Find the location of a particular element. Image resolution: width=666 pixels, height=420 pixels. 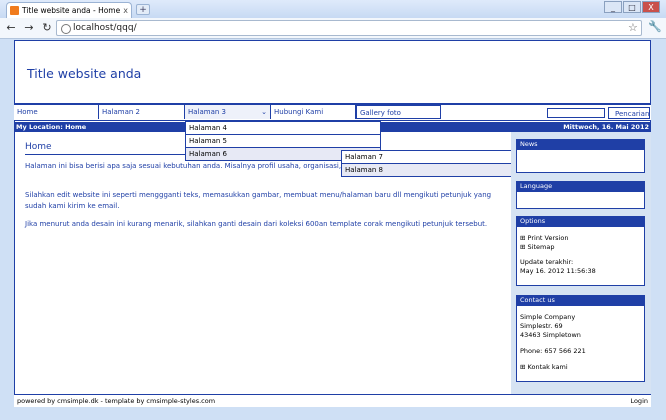

tab-close-icon: x is located at coordinates (125, 10).